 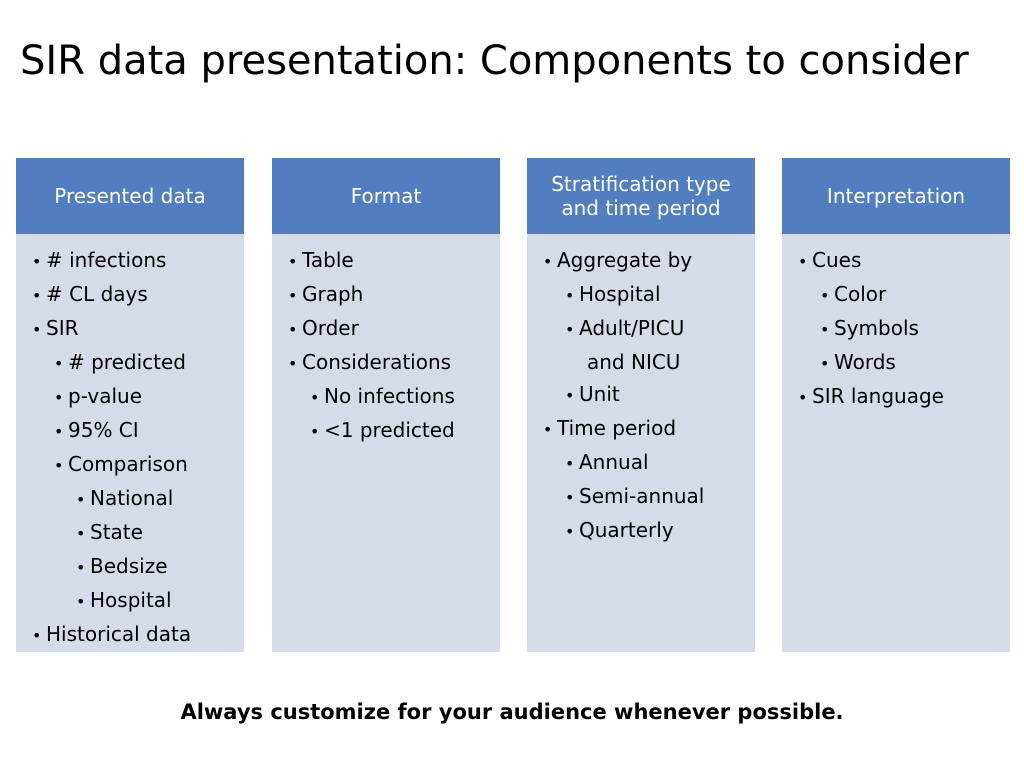 What do you see at coordinates (386, 329) in the screenshot?
I see `list-item: • Order` at bounding box center [386, 329].